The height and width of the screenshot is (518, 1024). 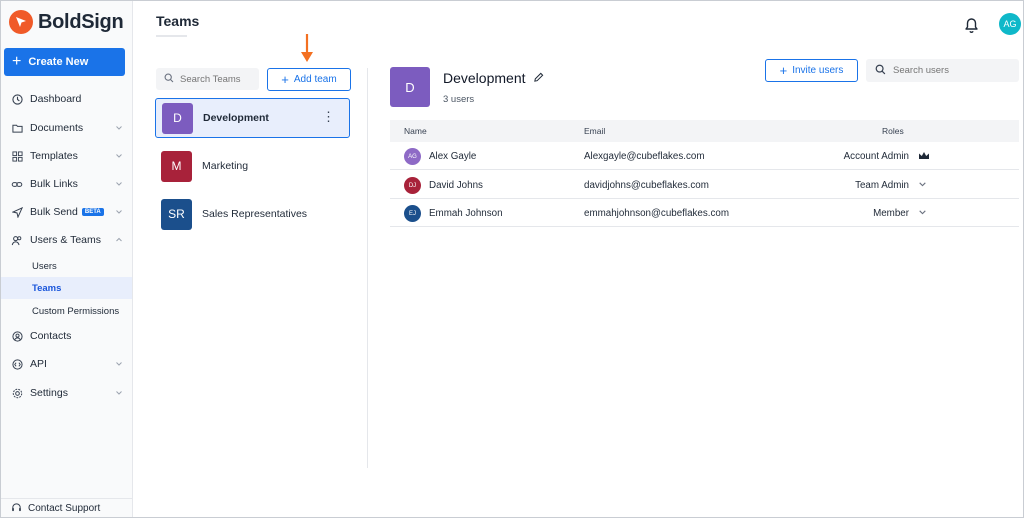 What do you see at coordinates (255, 214) in the screenshot?
I see `team-name: Sales Representatives` at bounding box center [255, 214].